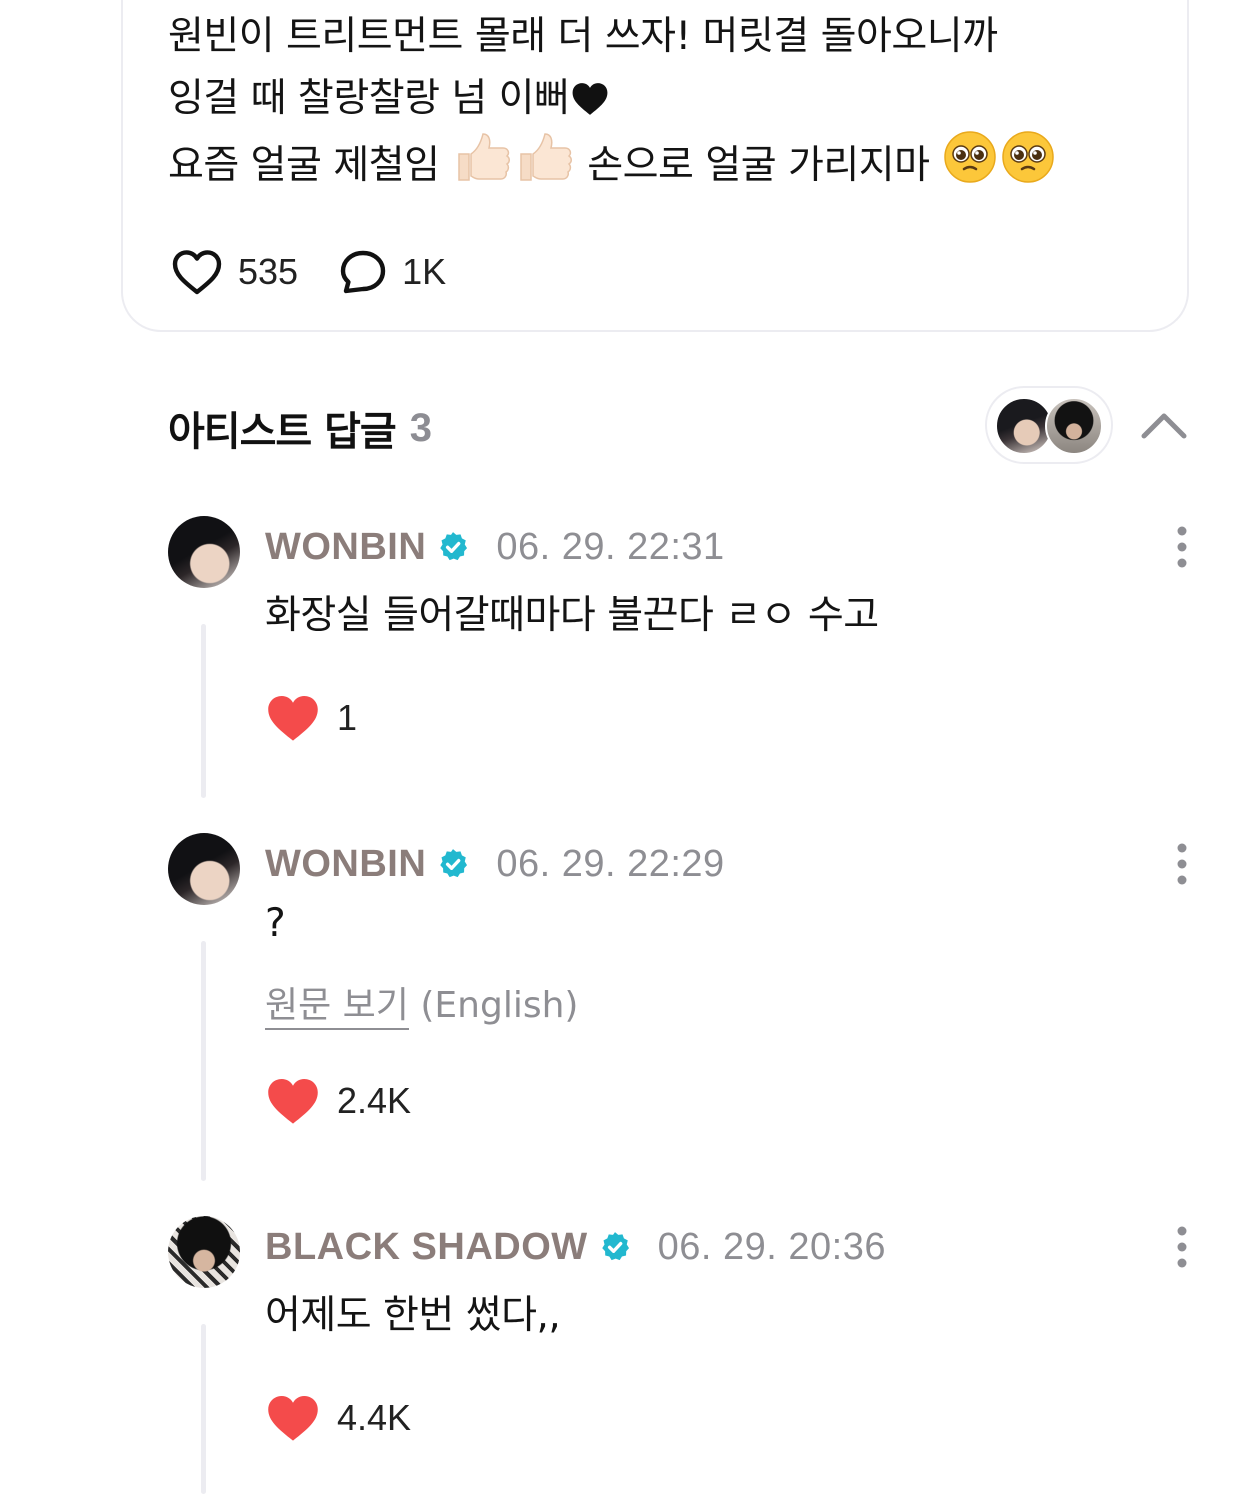  Describe the element at coordinates (583, 36) in the screenshot. I see `post-line-1: 원빈이 트리트먼트 몰래 더 쓰자! 머릿결 돌아오니까` at that location.